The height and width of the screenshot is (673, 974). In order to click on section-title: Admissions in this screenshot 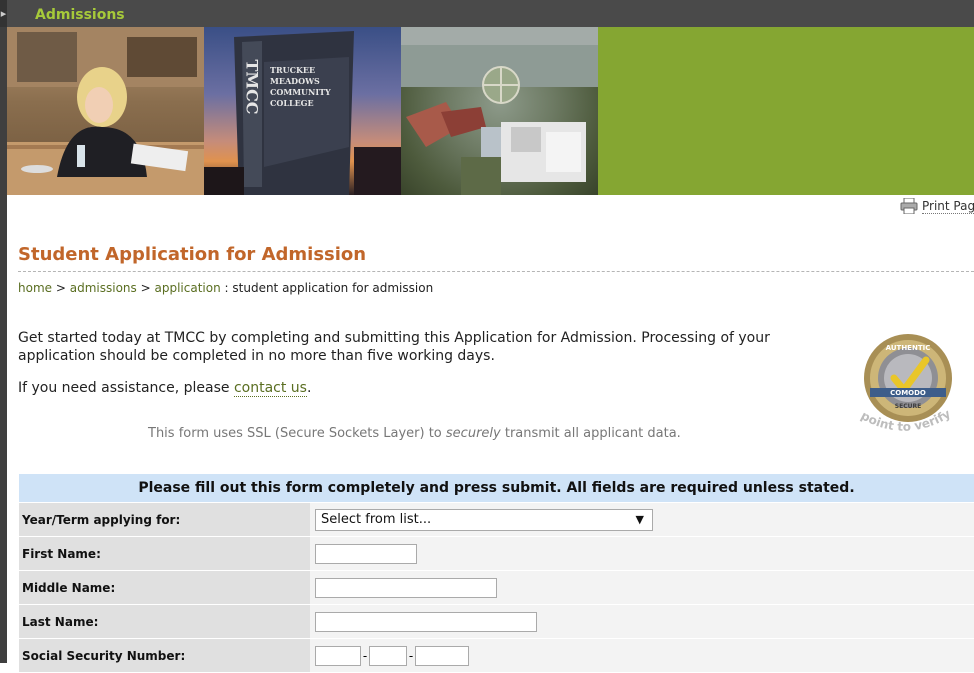, I will do `click(80, 15)`.